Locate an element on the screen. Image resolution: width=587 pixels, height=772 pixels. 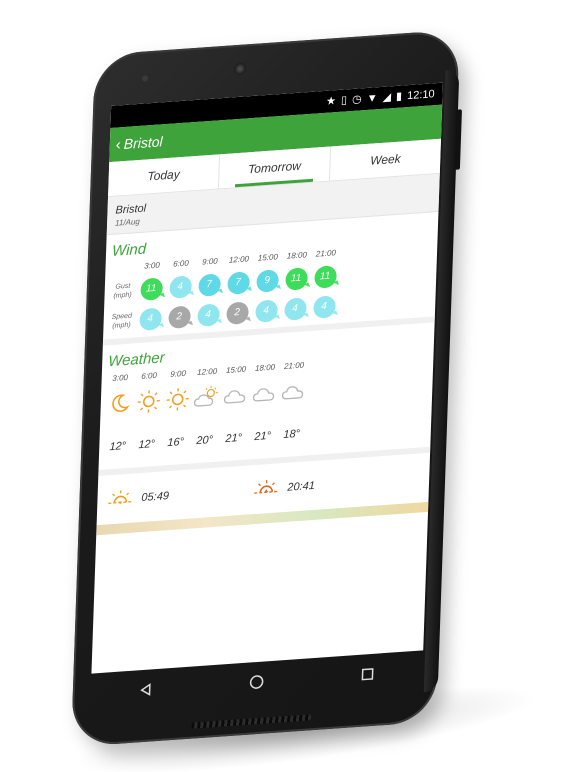
gust-bubble: 9 is located at coordinates (267, 281).